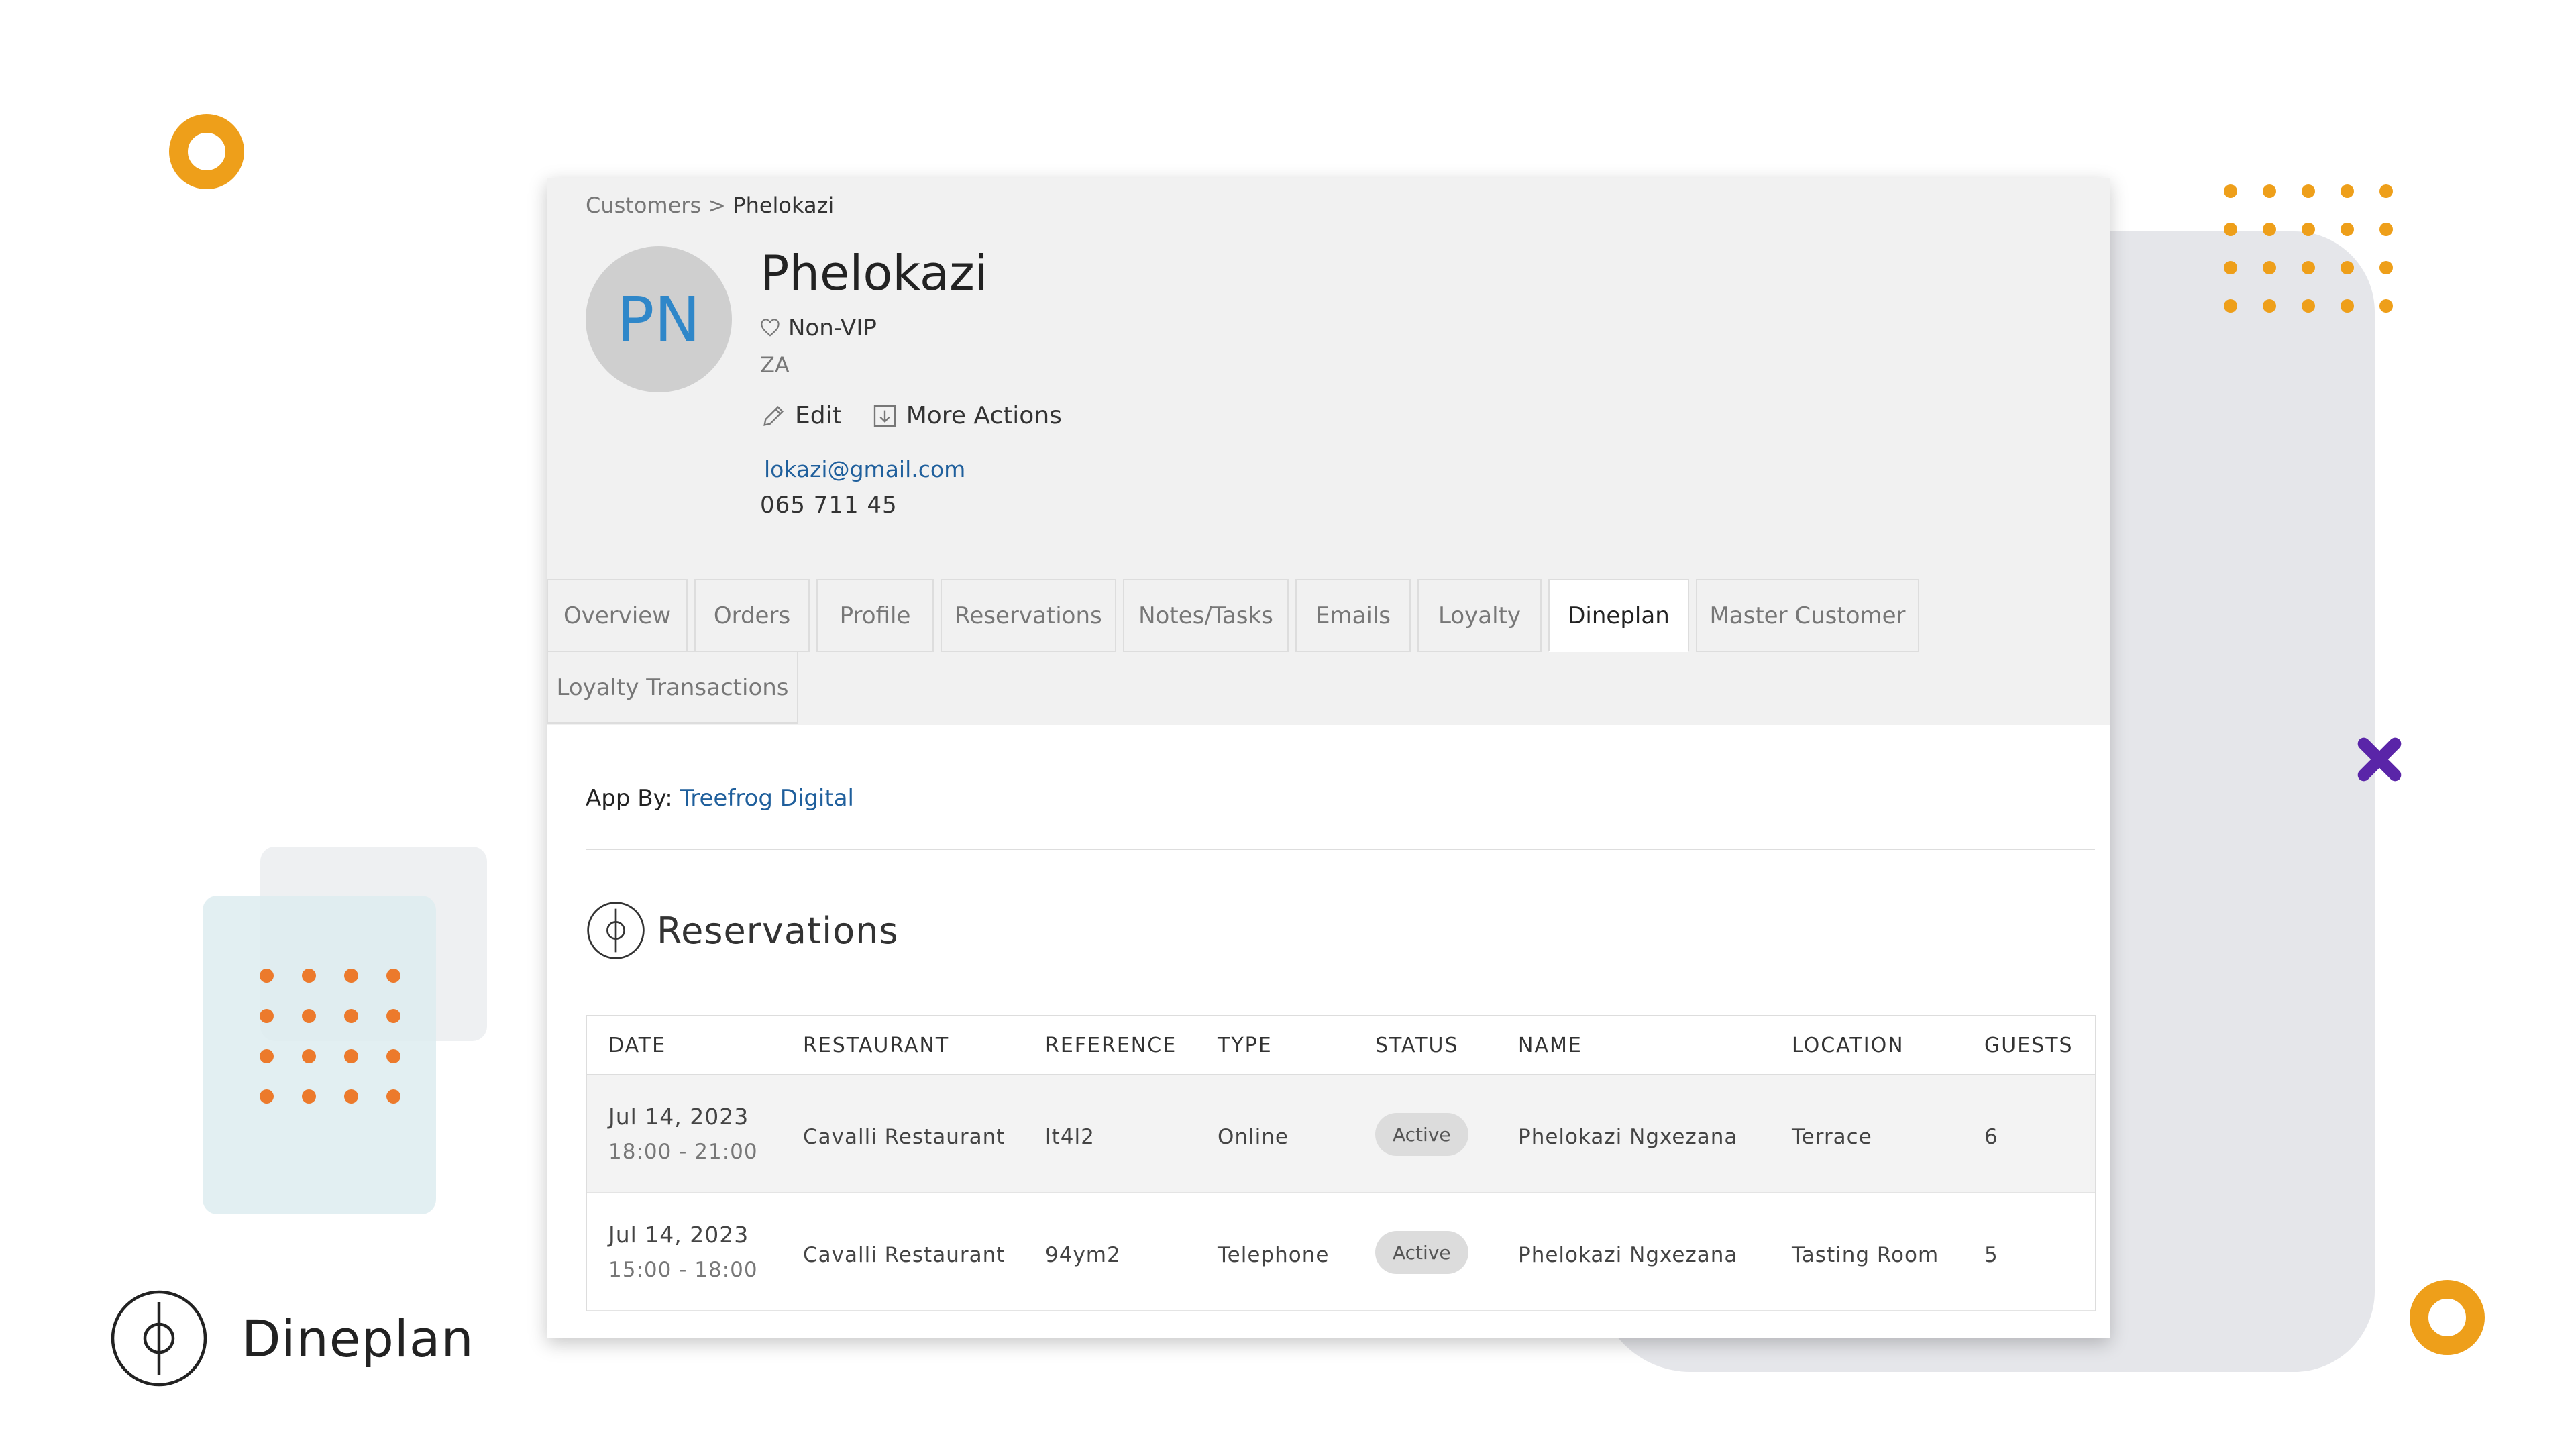 The image size is (2576, 1449). I want to click on breadcrumb: Customers > Phelokazi, so click(710, 205).